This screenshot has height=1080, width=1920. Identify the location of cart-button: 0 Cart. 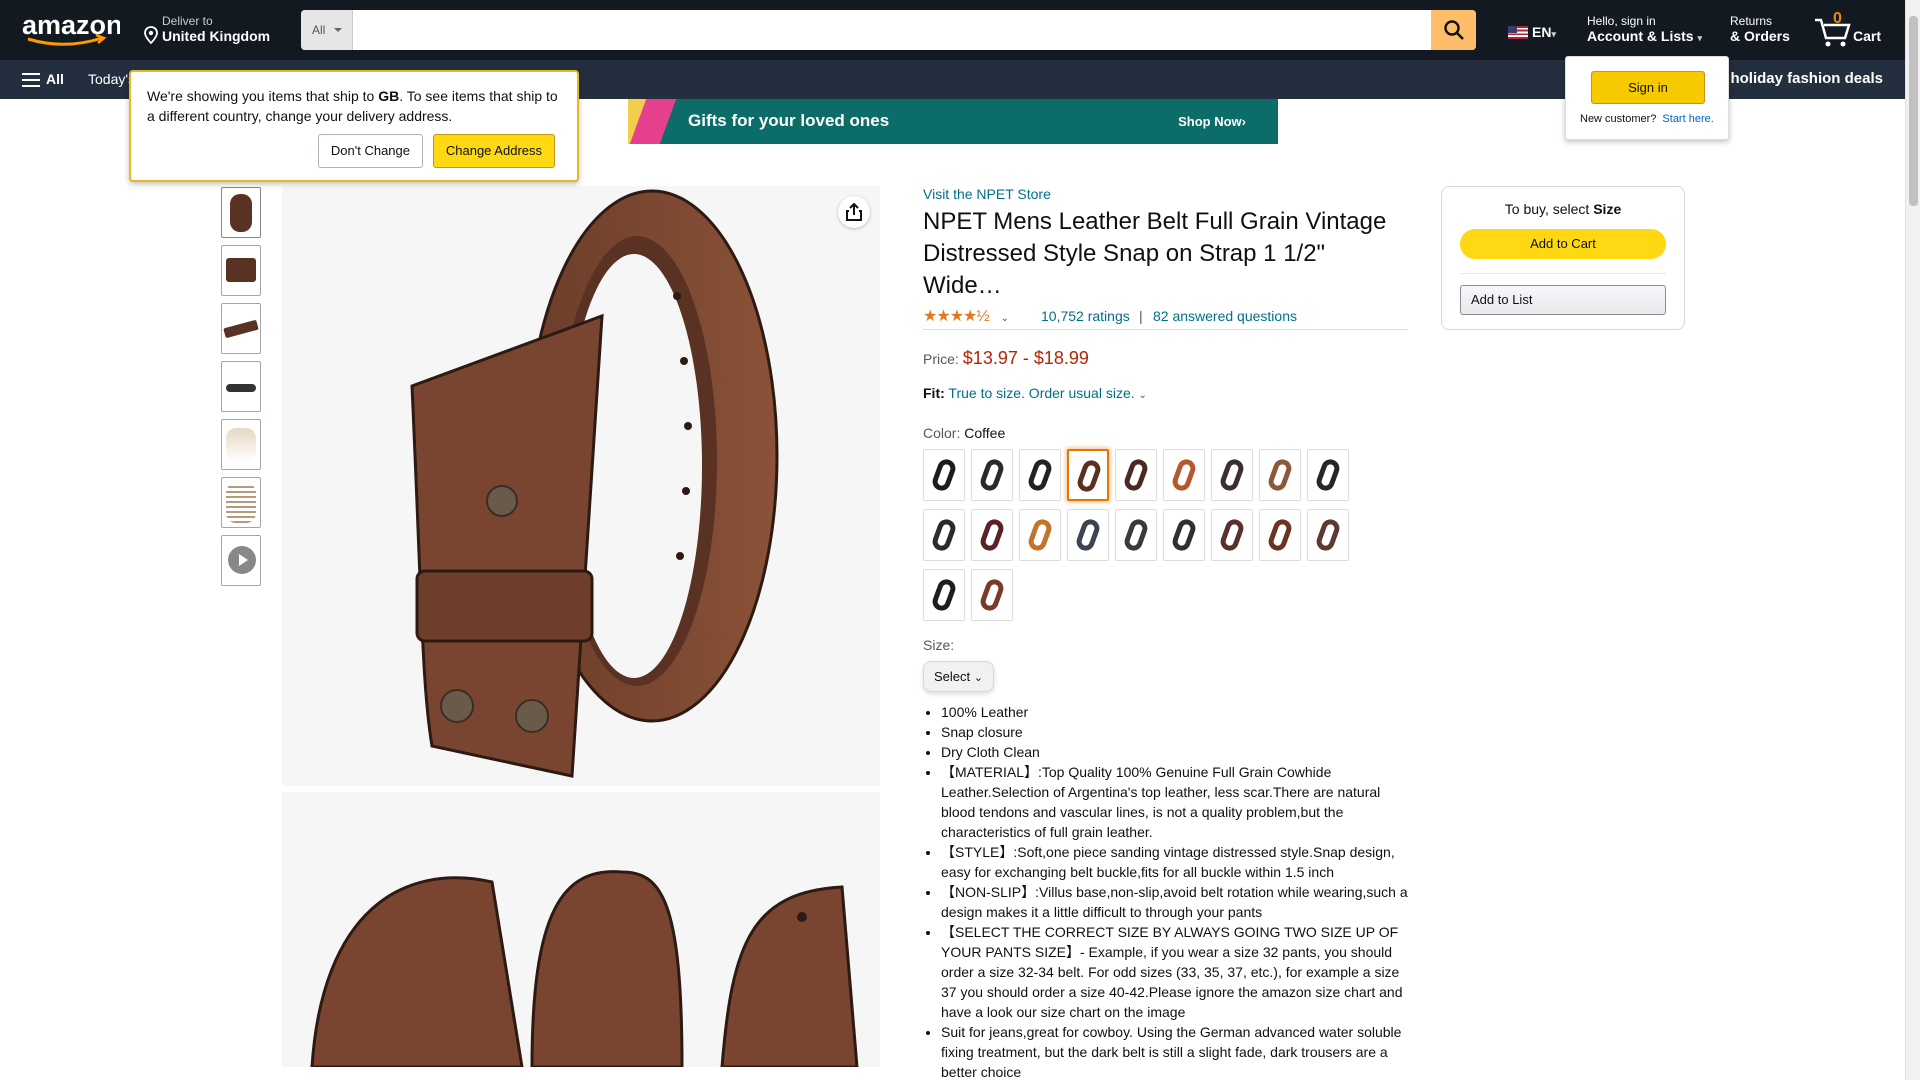
(1853, 30).